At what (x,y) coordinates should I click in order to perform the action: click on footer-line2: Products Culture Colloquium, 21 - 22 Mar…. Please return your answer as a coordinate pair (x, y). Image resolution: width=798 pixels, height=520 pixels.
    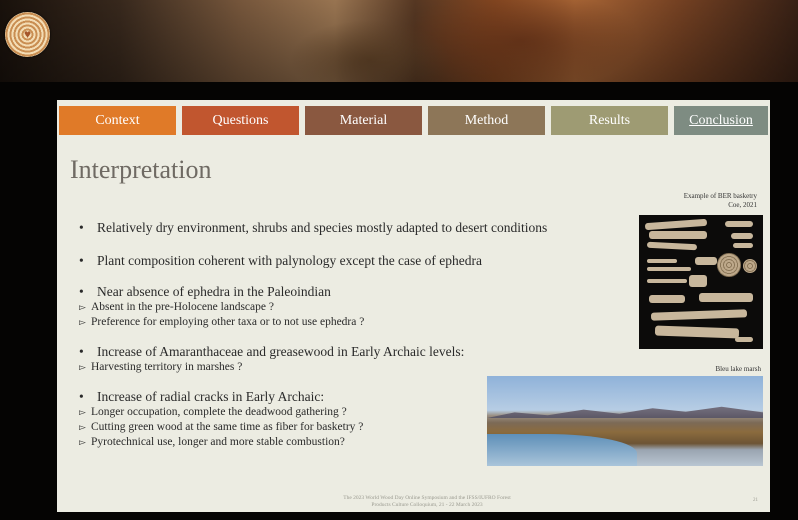
    Looking at the image, I should click on (427, 505).